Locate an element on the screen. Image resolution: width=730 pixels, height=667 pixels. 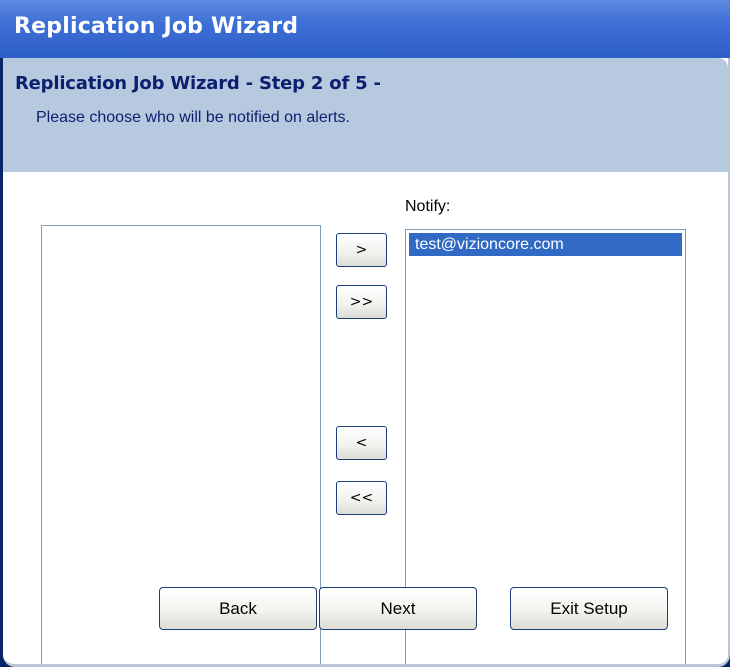
window-title: Replication Job Wizard is located at coordinates (156, 26).